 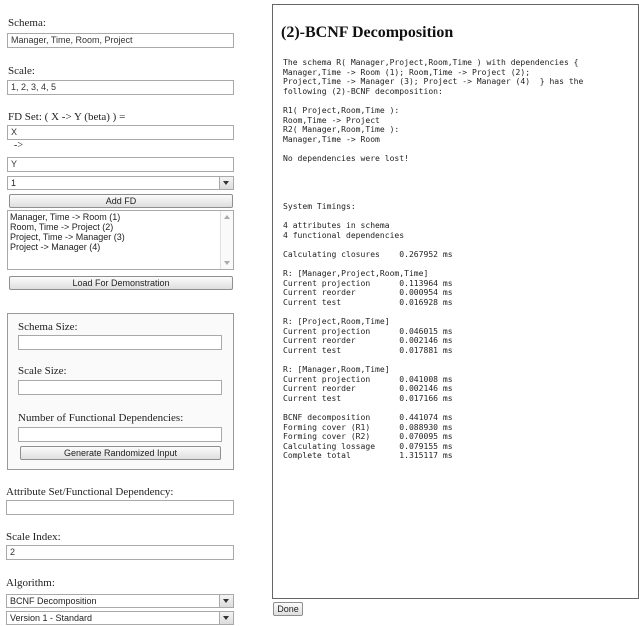 I want to click on output-line: 4 attributes in schema, so click(x=336, y=226).